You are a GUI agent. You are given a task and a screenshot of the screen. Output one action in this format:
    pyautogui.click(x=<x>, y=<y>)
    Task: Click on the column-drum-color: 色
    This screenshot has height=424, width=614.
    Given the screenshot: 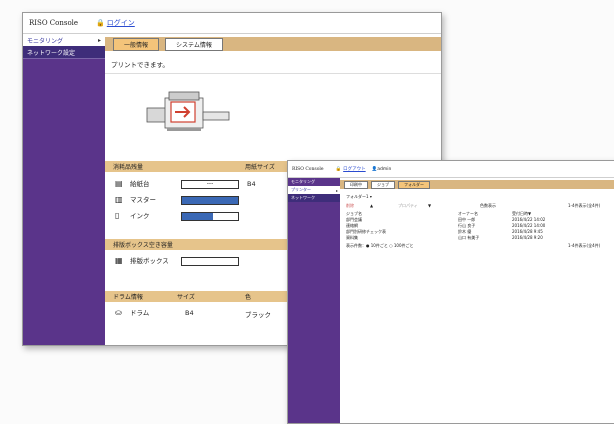 What is the action you would take?
    pyautogui.click(x=248, y=297)
    